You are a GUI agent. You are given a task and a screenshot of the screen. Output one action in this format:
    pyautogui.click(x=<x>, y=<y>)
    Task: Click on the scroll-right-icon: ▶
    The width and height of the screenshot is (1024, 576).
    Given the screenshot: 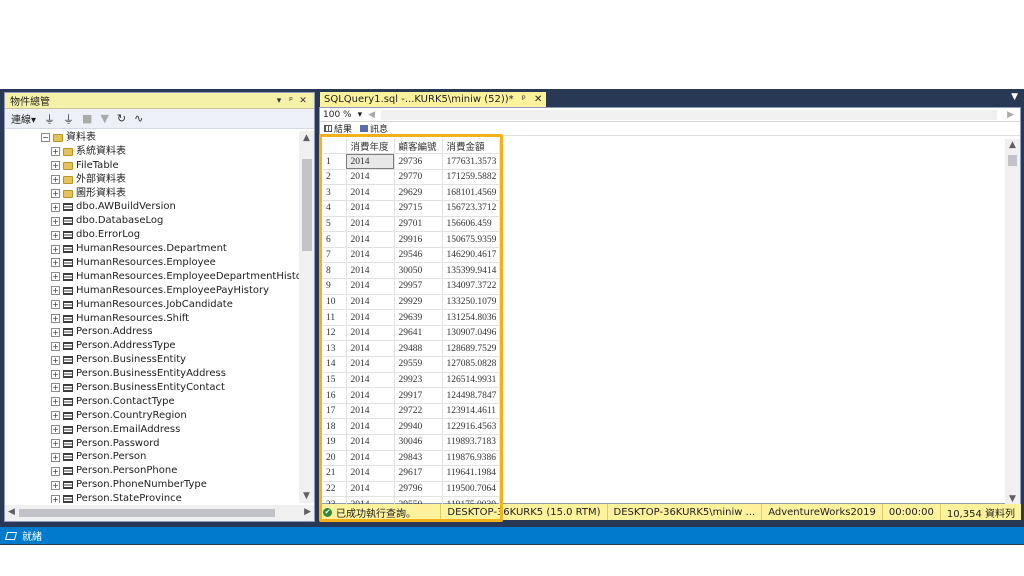 What is the action you would take?
    pyautogui.click(x=307, y=512)
    